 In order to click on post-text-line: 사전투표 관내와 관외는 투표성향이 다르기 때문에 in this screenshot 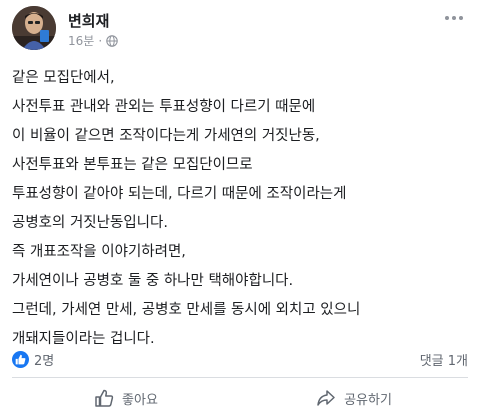, I will do `click(164, 107)`.